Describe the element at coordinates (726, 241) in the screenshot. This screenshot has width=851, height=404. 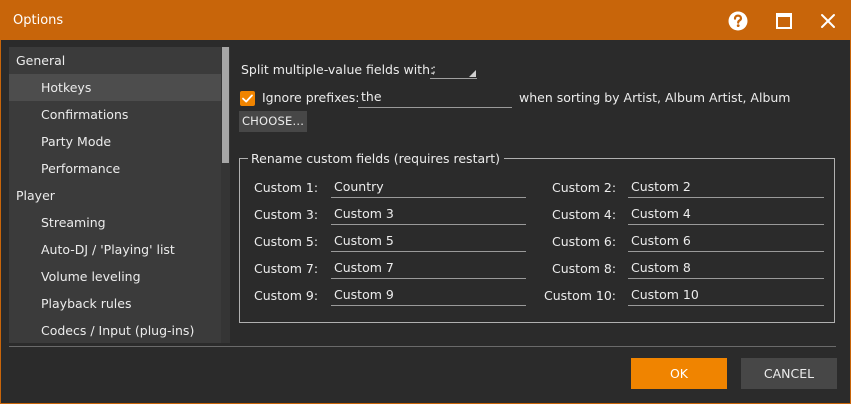
I see `custom-6-input` at that location.